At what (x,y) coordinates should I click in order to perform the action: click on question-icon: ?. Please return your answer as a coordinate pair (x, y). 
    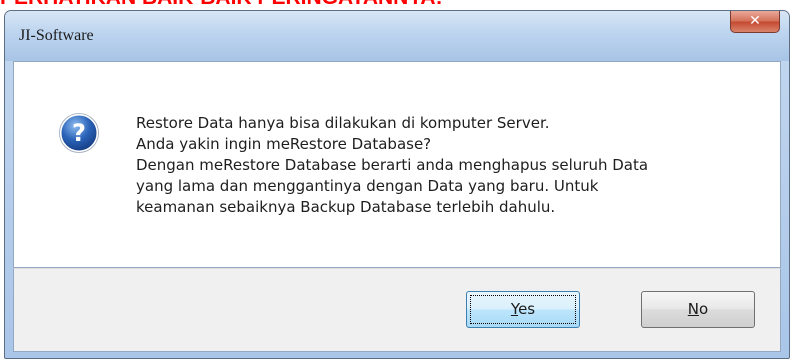
    Looking at the image, I should click on (79, 133).